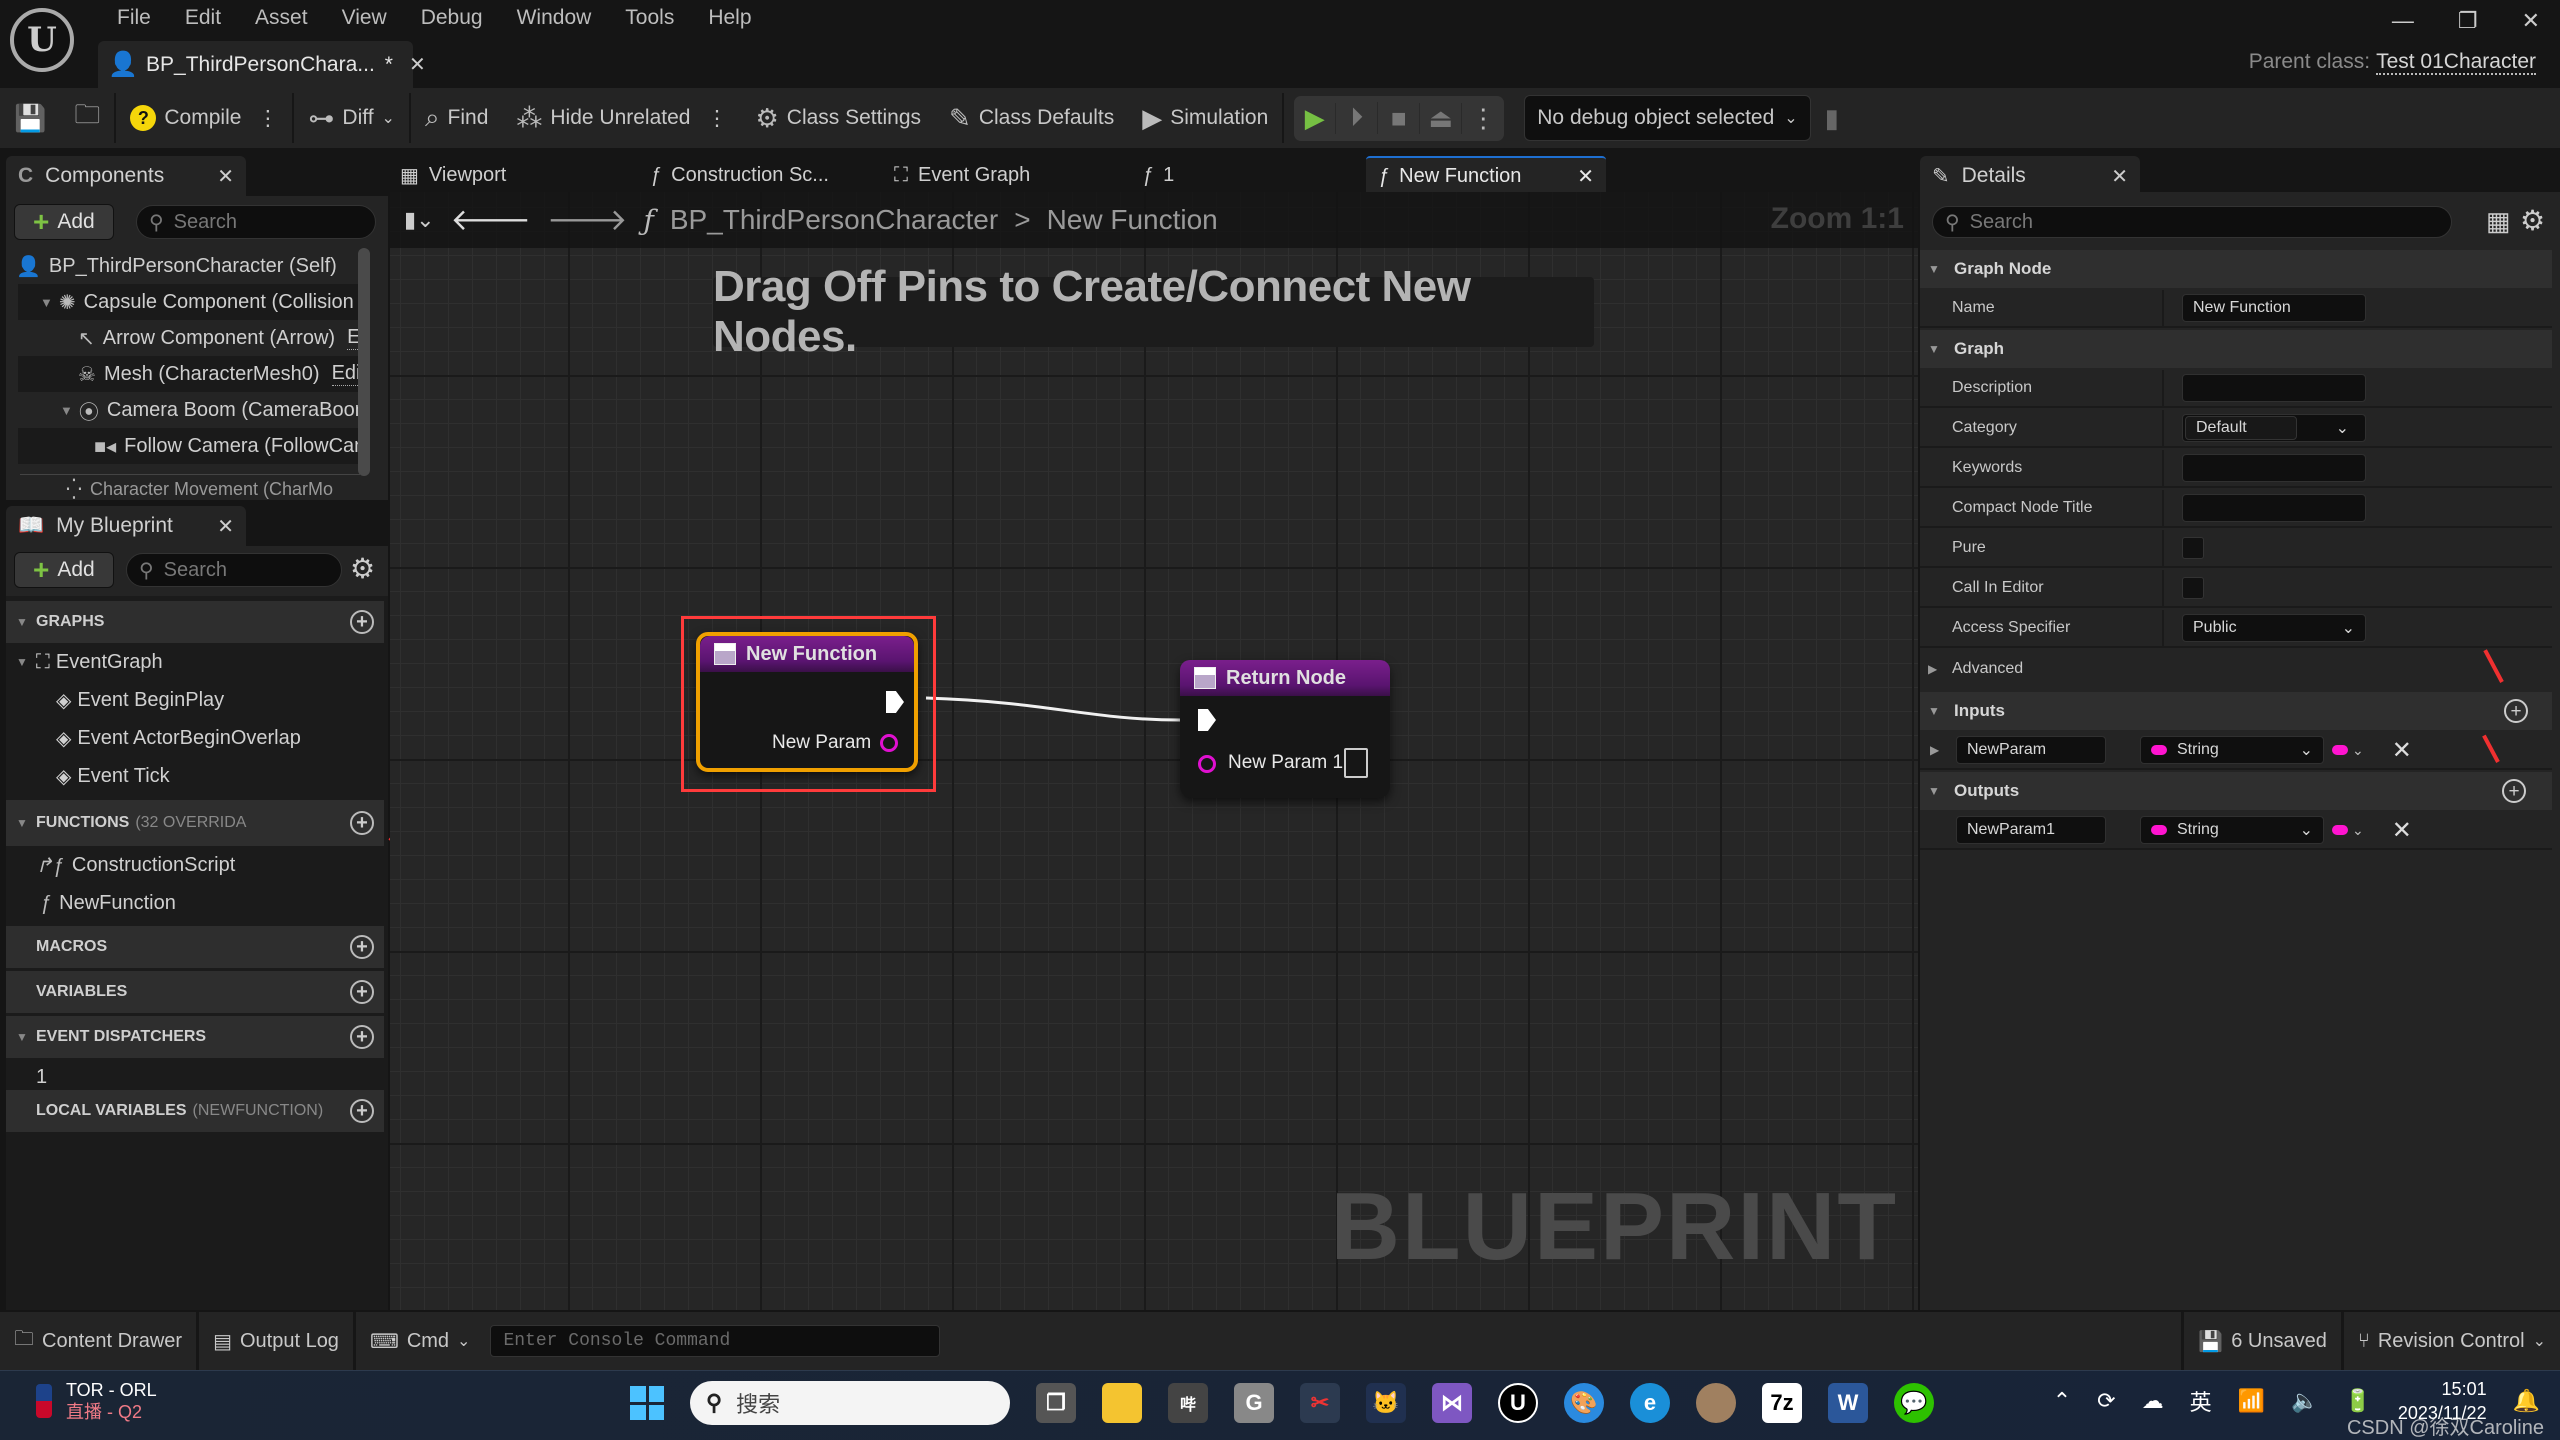  I want to click on ime-tool-icon: 哔, so click(1188, 1403).